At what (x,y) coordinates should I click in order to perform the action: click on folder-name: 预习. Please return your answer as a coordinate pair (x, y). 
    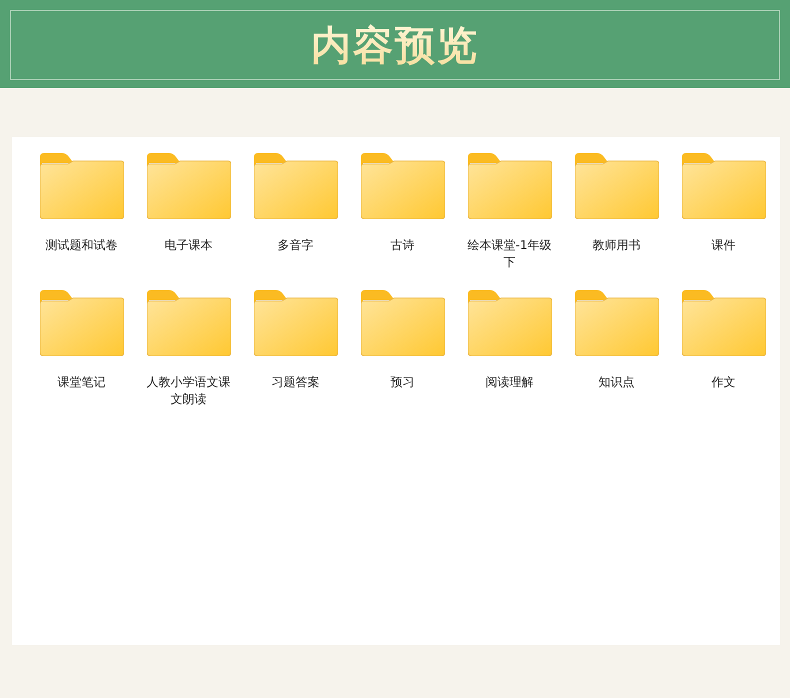
    Looking at the image, I should click on (402, 382).